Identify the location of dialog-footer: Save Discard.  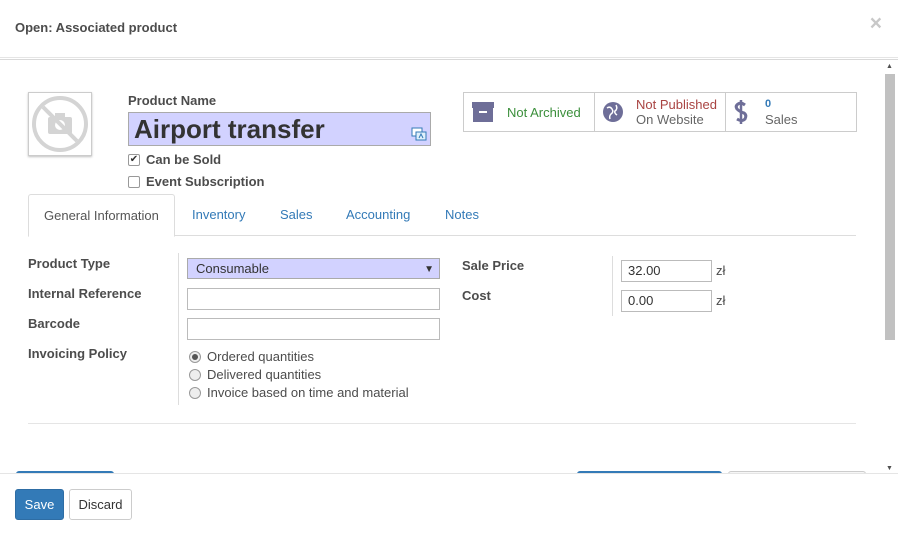
(449, 503).